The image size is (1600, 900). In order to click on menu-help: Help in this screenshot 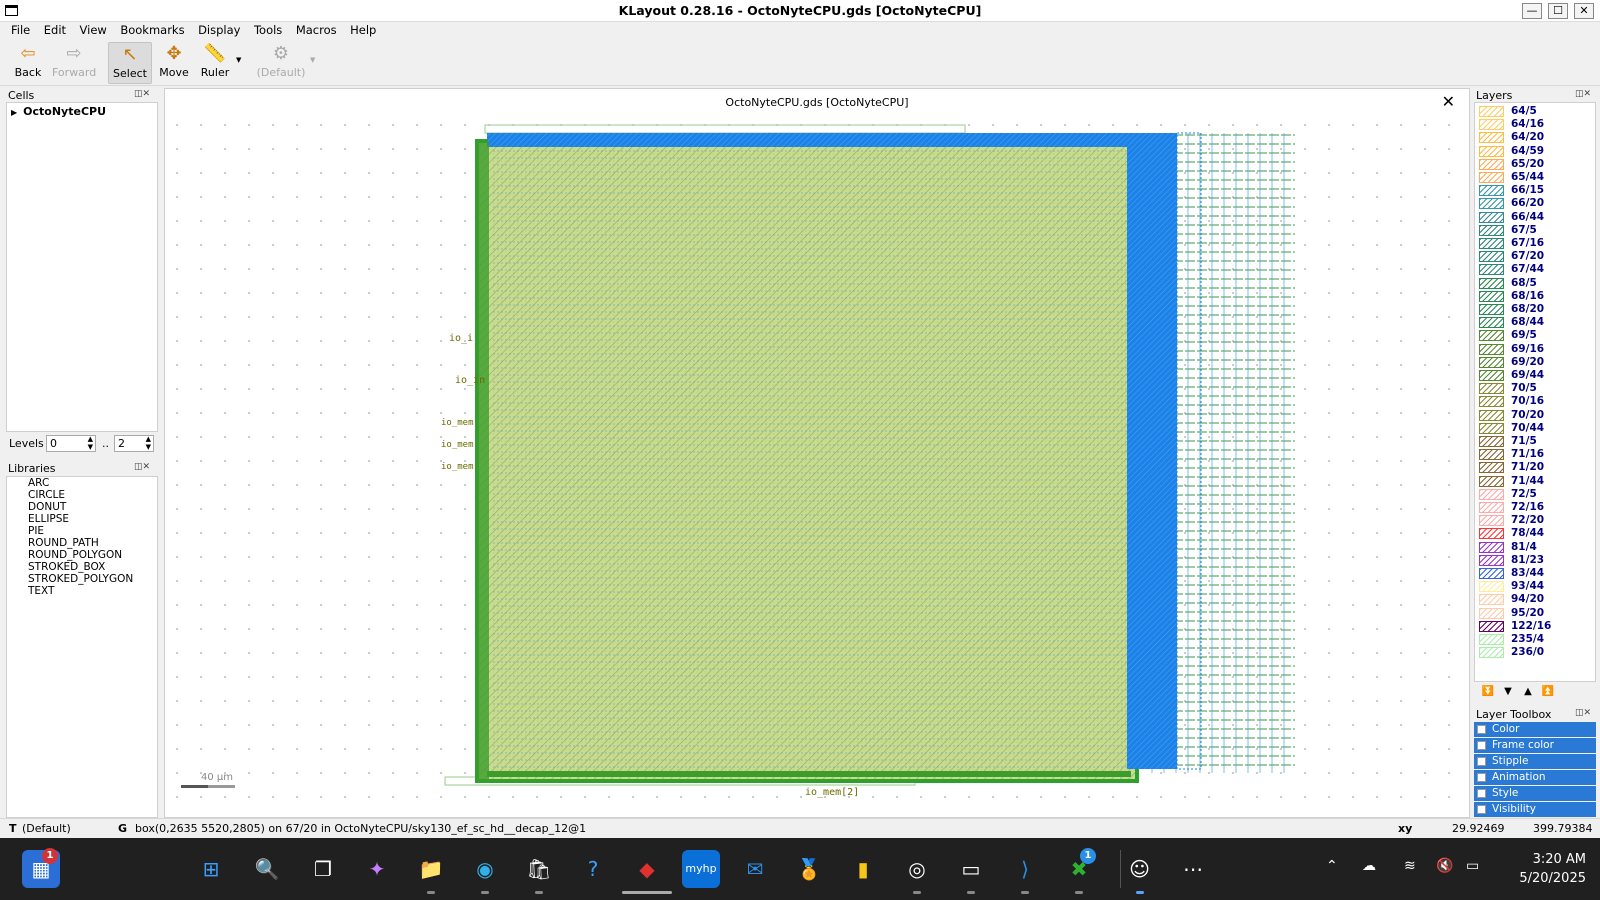, I will do `click(363, 30)`.